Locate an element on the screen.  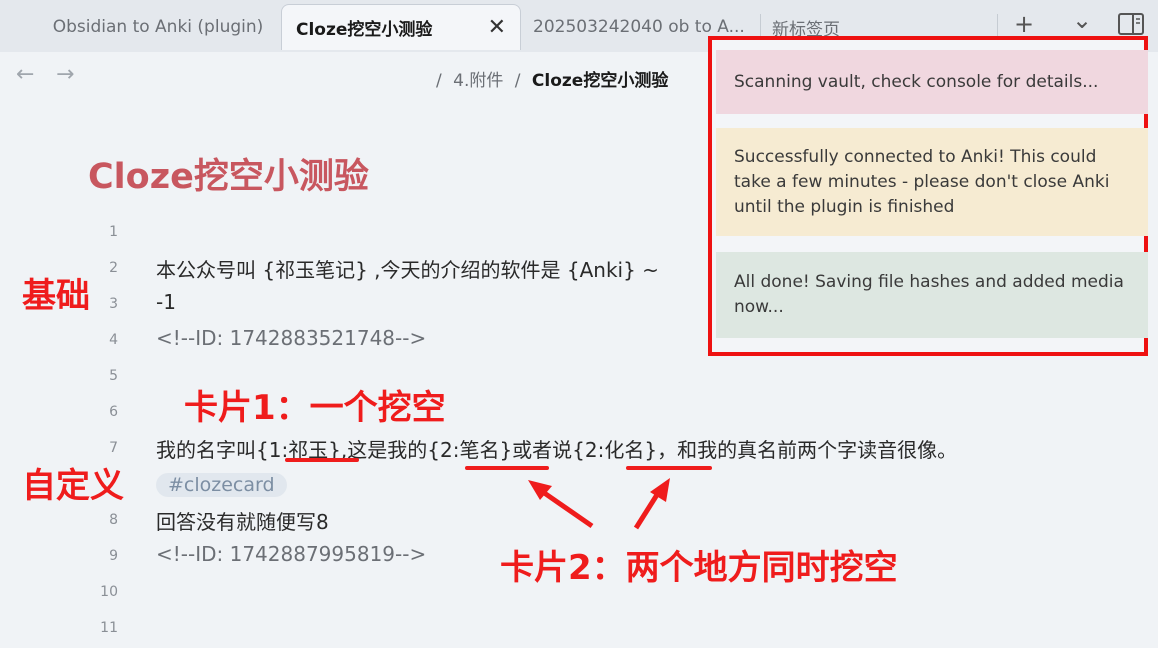
tab-obsidian-to-anki: Obsidian to Anki (plugin) is located at coordinates (158, 27).